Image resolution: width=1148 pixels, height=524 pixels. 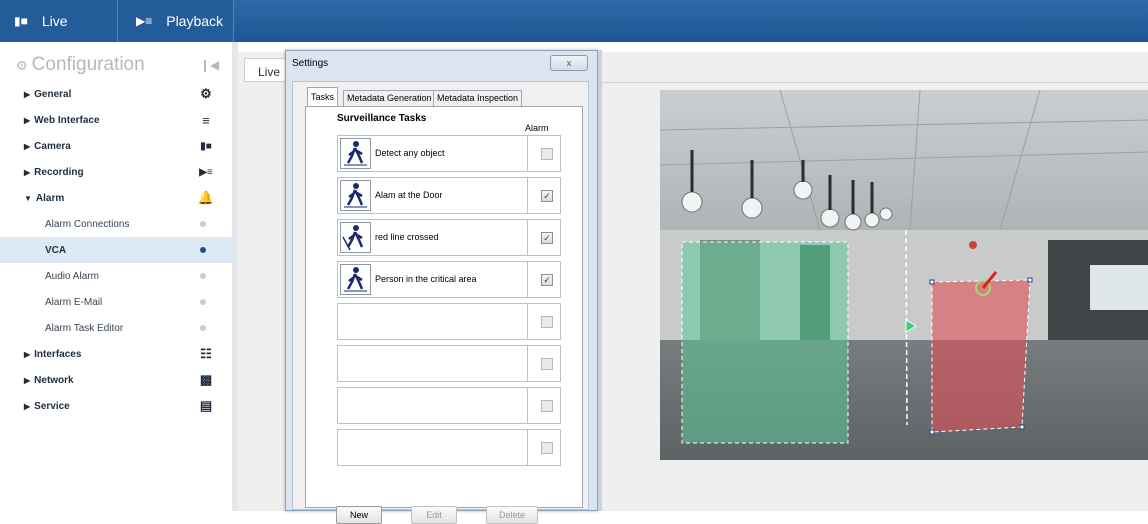 I want to click on sidebar-item-general: ▶ General ⚙, so click(x=116, y=94).